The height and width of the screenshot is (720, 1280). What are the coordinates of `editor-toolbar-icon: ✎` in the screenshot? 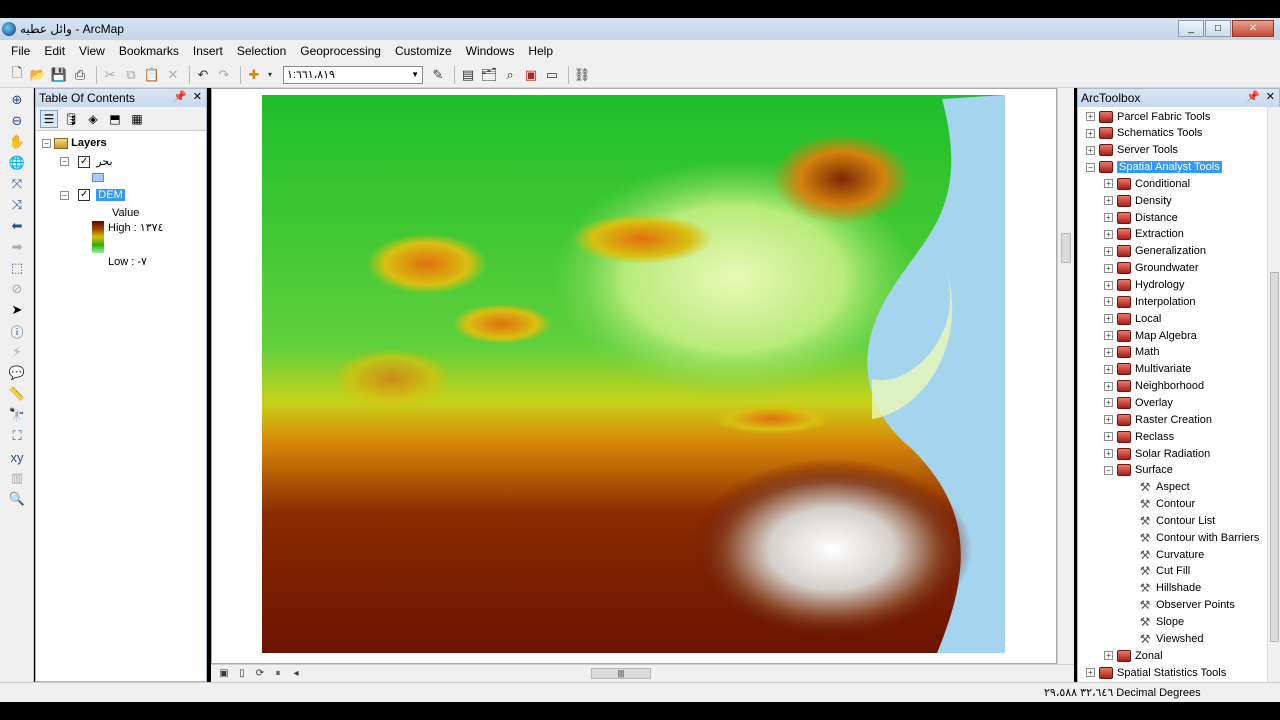 It's located at (438, 75).